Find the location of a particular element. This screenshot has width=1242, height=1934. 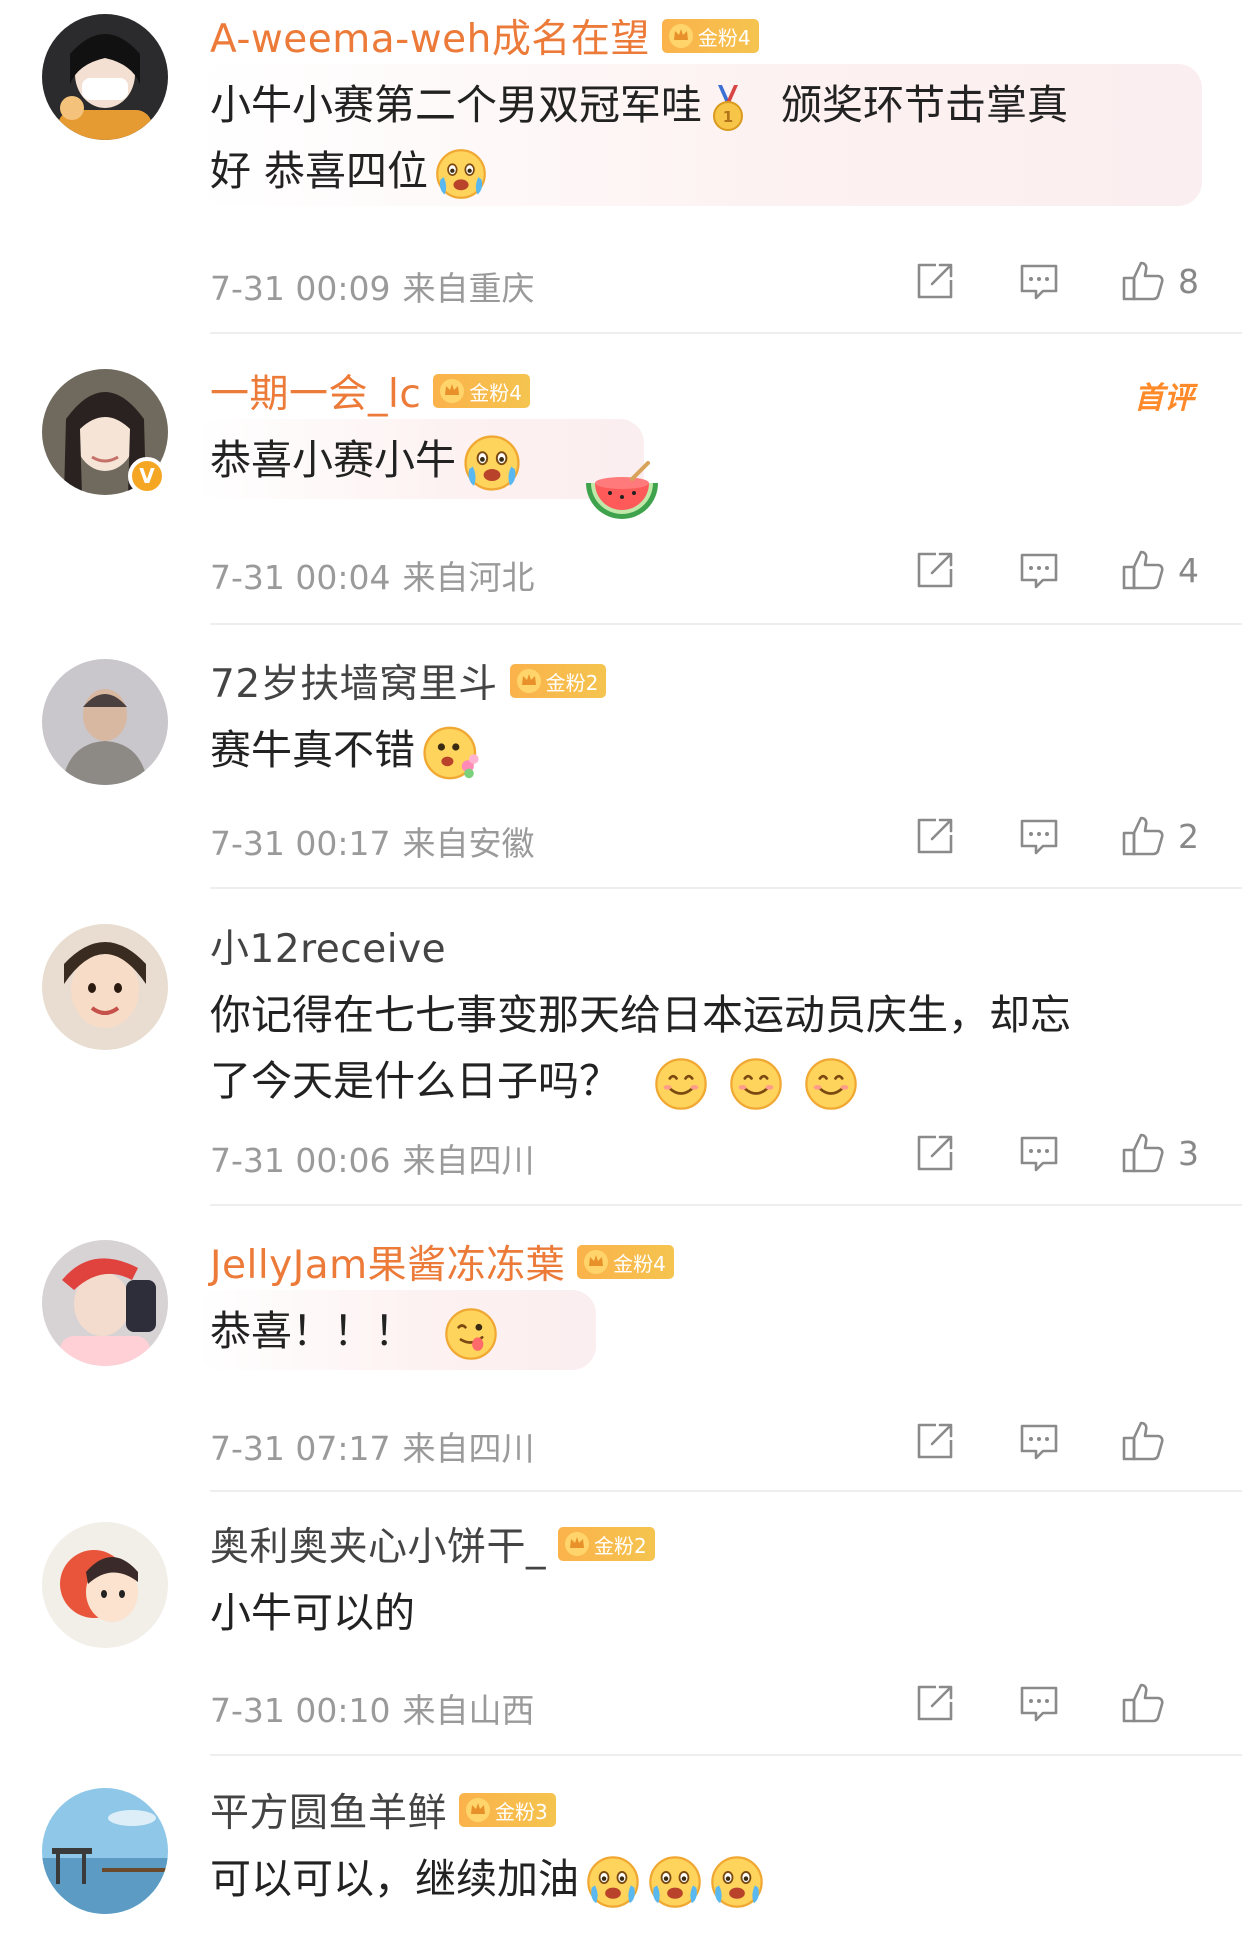

username: JellyJam果酱冻冻葉 is located at coordinates (387, 1262).